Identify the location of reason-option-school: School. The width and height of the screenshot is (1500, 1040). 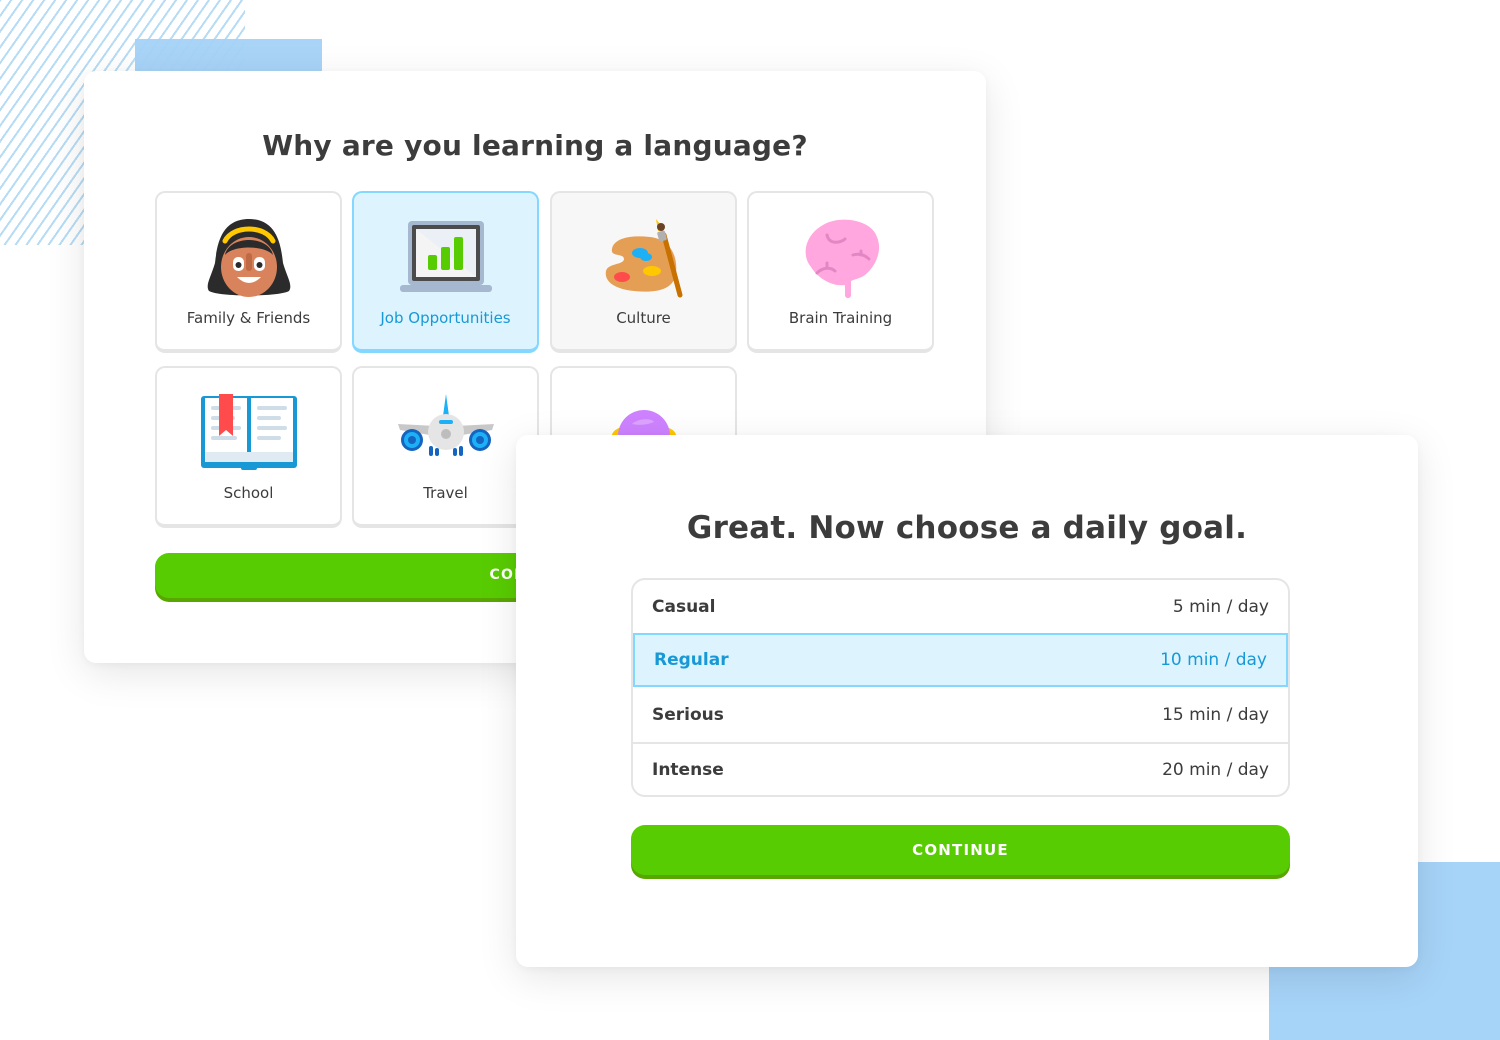
(248, 447).